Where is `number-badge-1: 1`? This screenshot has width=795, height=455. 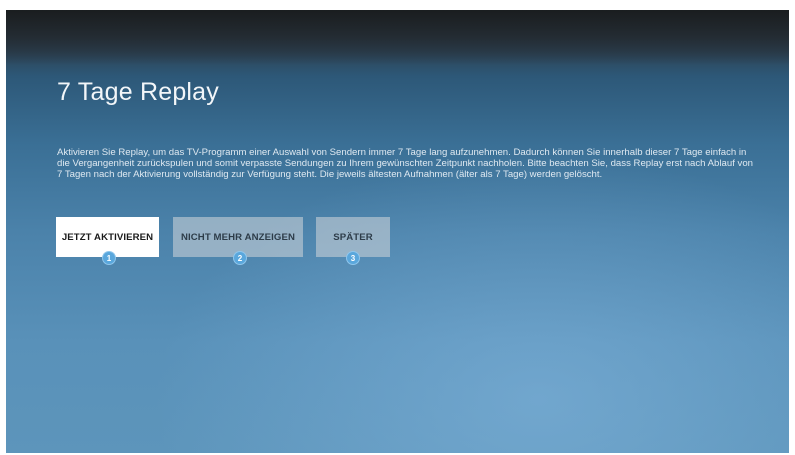 number-badge-1: 1 is located at coordinates (109, 258).